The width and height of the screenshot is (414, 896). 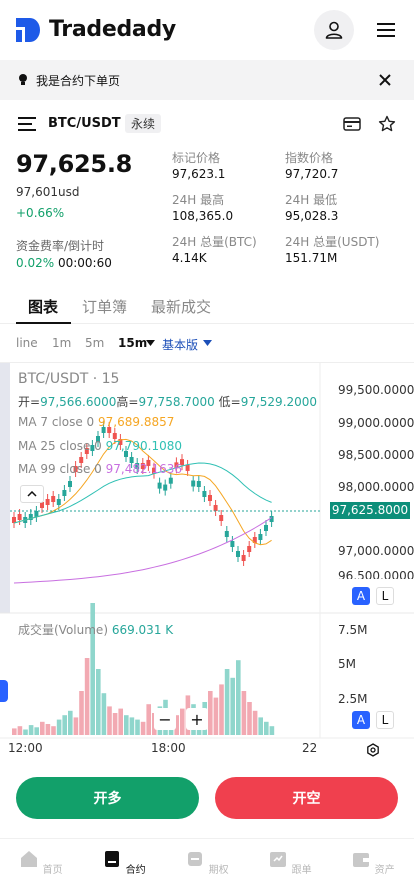 I want to click on volume-label: 成交量(Volume), so click(x=63, y=630).